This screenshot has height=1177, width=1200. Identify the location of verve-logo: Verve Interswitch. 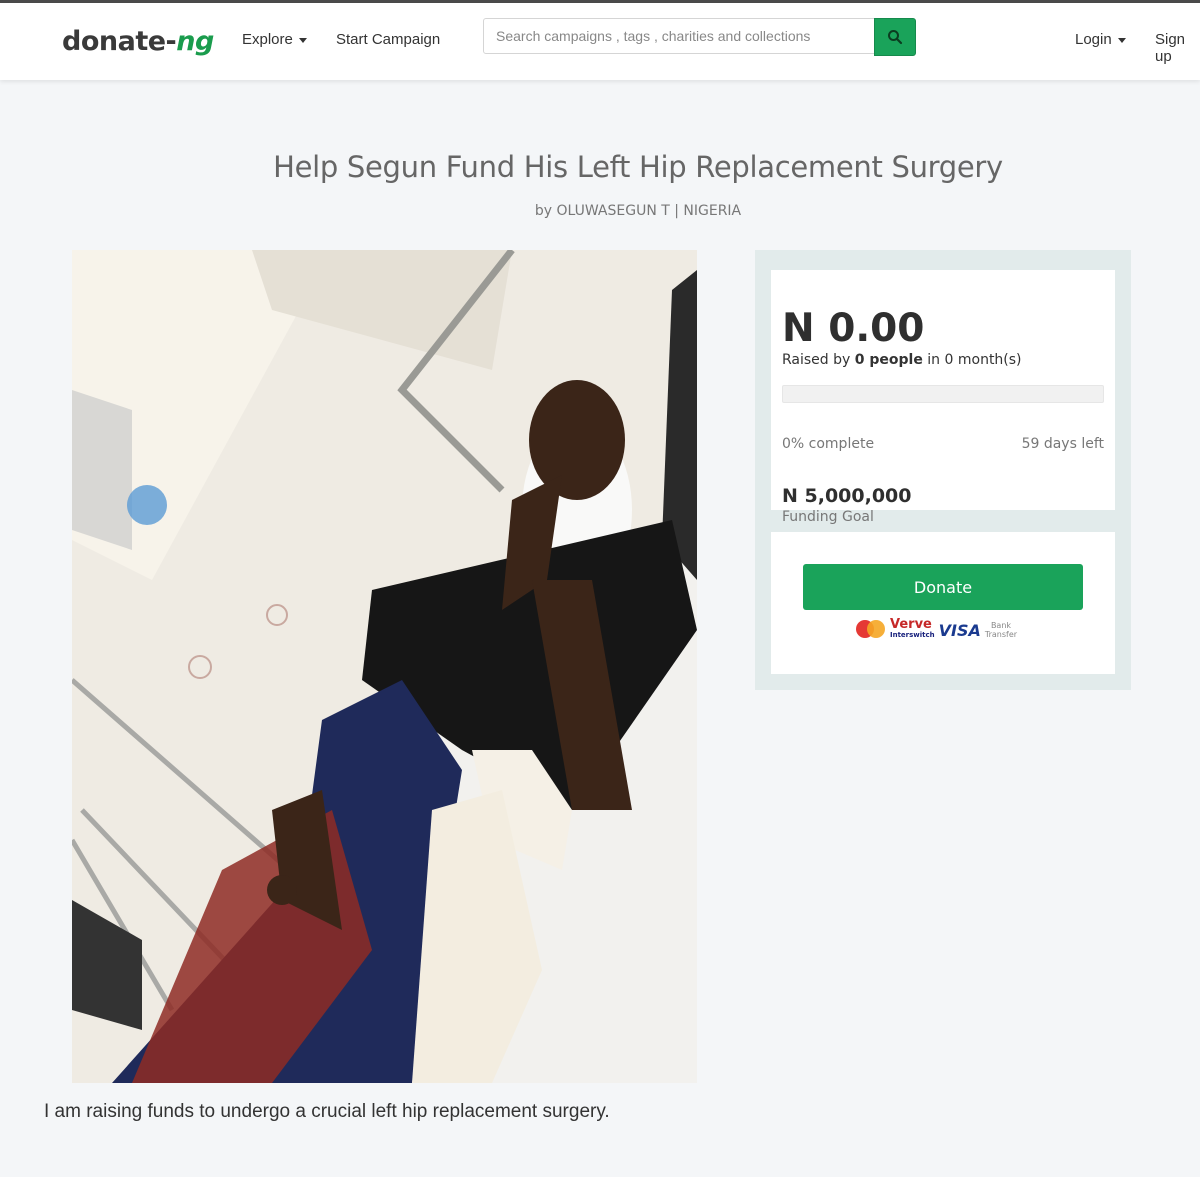
(912, 629).